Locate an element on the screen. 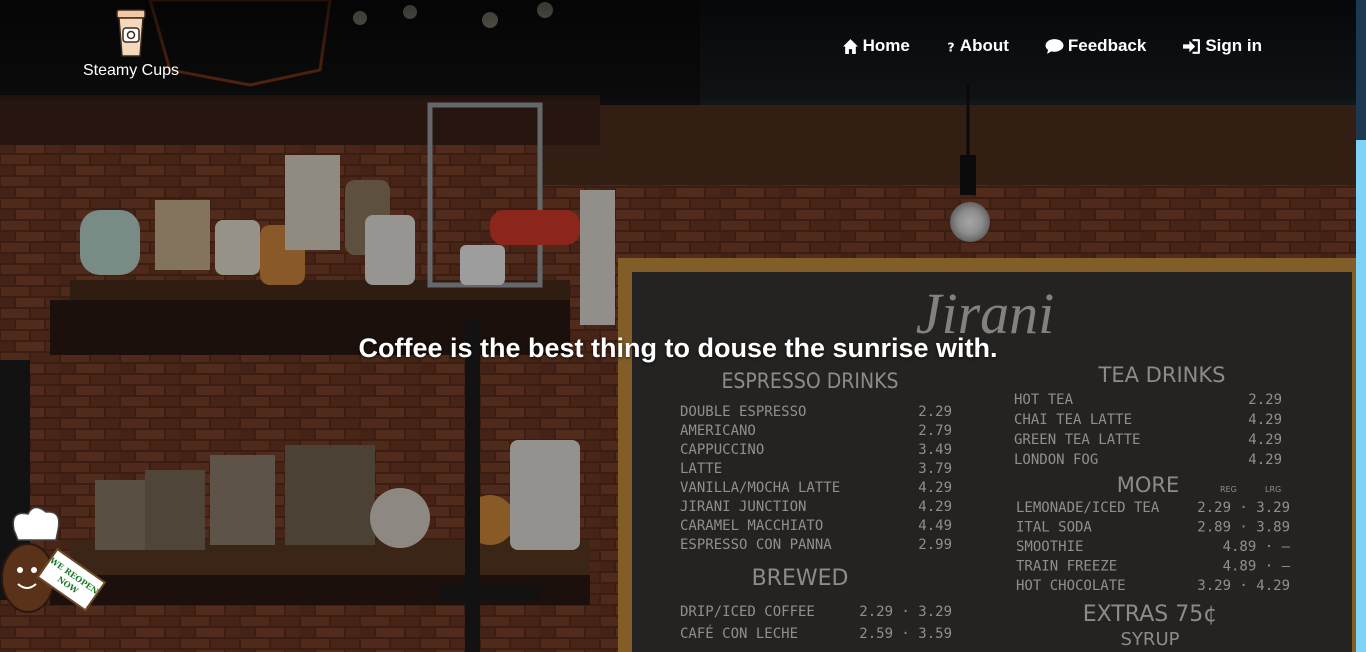  brand-name: Steamy Cups is located at coordinates (131, 70).